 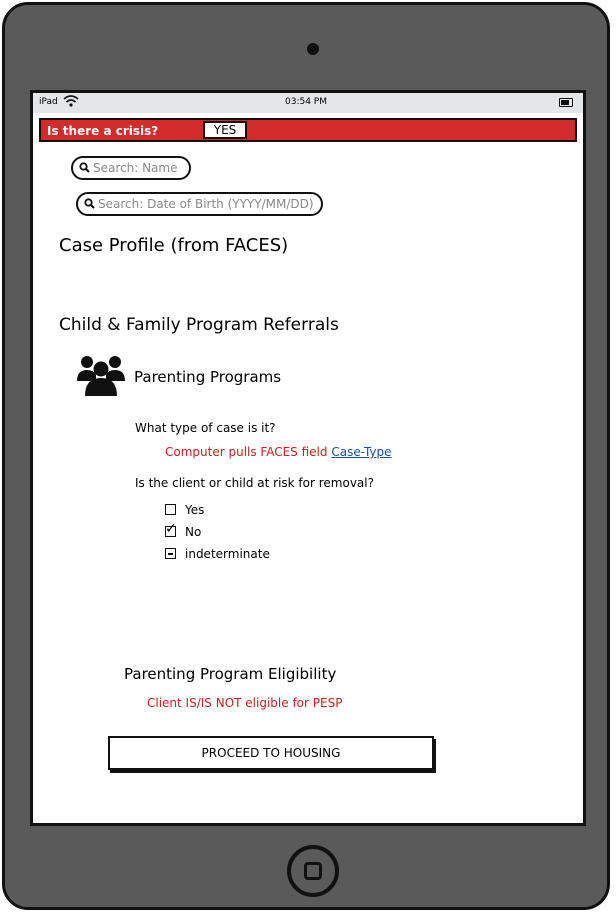 I want to click on case-type-note-row: Computer pulls FACES field Case-Type, so click(x=278, y=452).